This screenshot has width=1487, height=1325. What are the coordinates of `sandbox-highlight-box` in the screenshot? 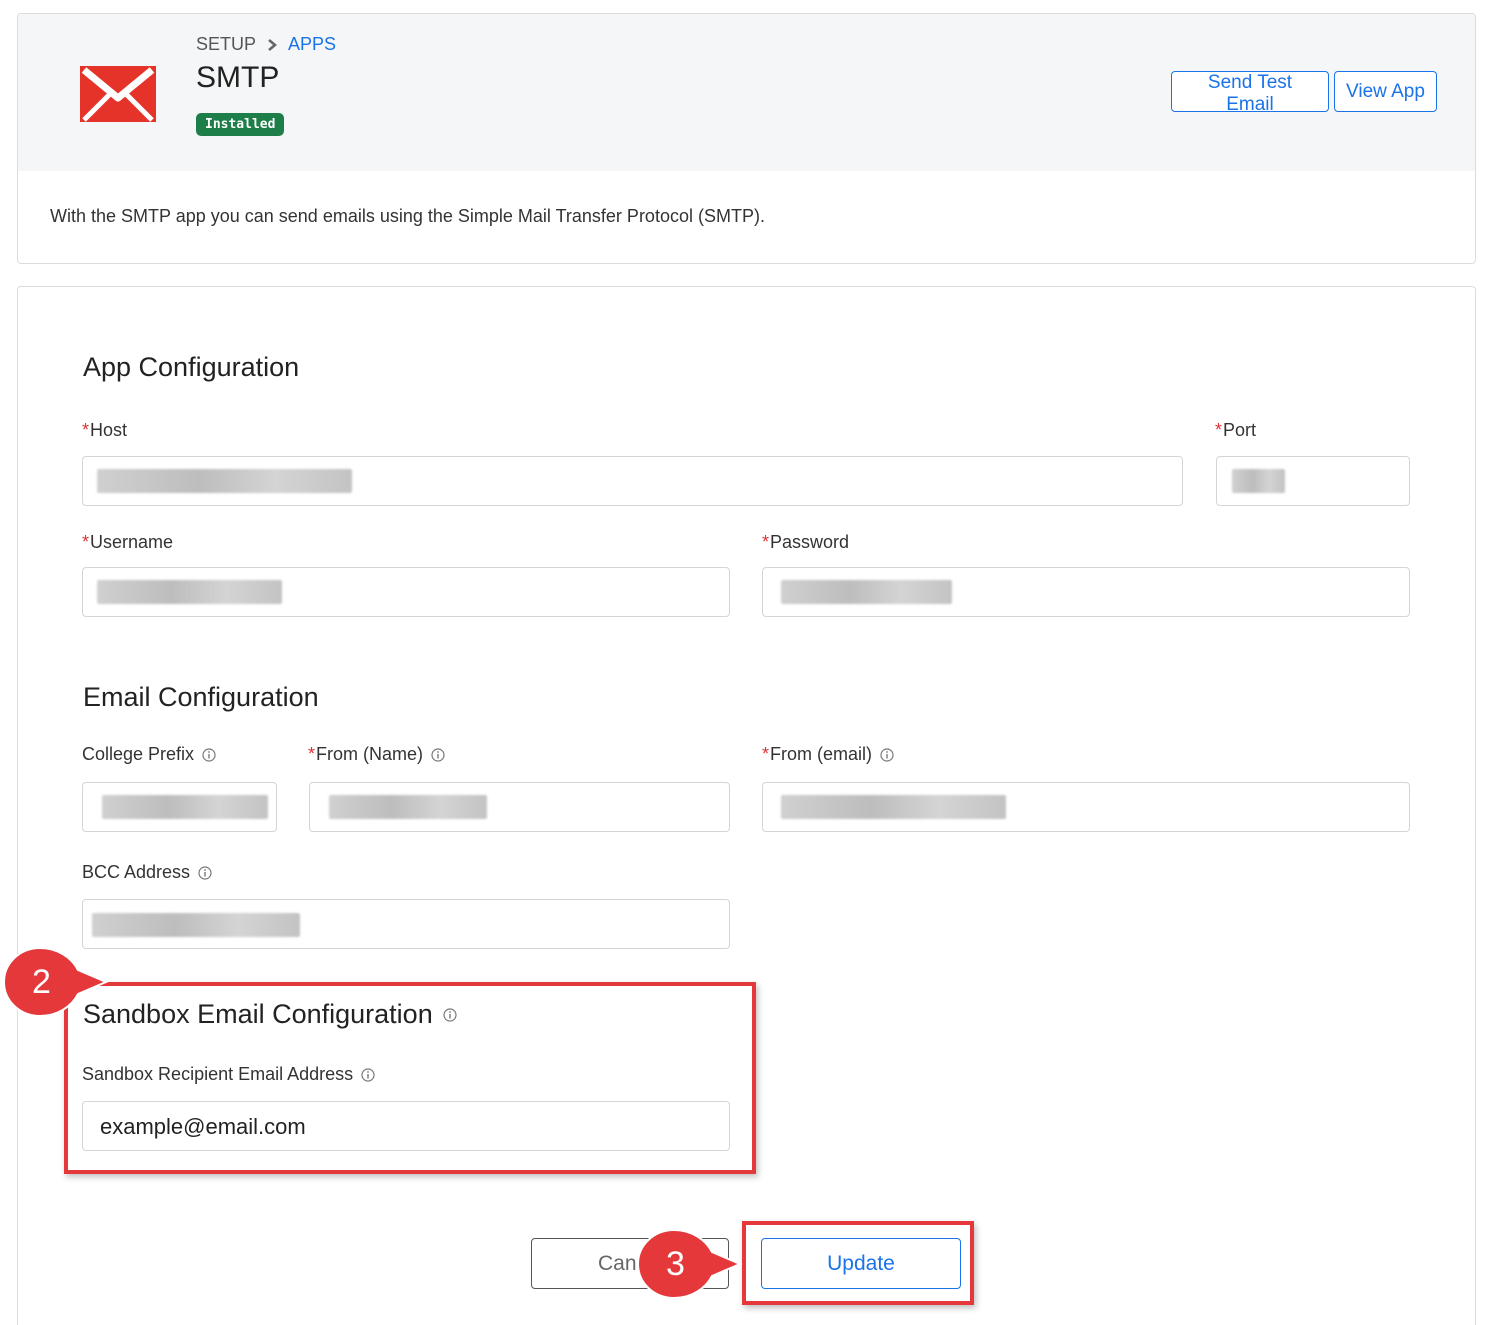 It's located at (410, 1078).